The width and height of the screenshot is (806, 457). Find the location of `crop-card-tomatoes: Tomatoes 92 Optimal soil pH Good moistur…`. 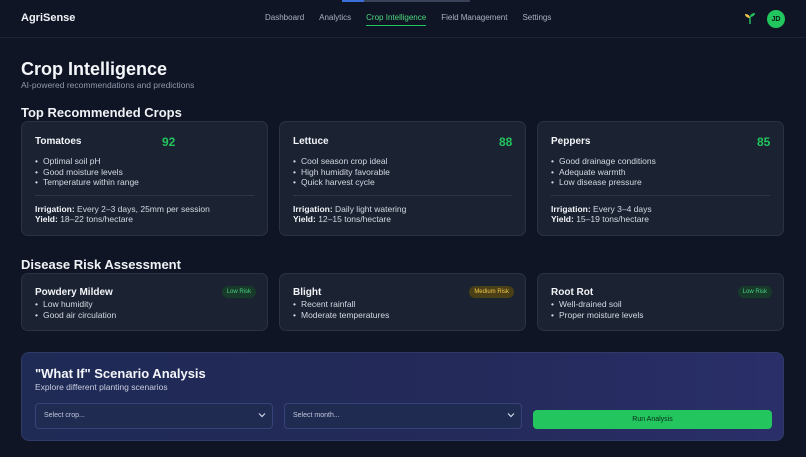

crop-card-tomatoes: Tomatoes 92 Optimal soil pH Good moistur… is located at coordinates (144, 178).